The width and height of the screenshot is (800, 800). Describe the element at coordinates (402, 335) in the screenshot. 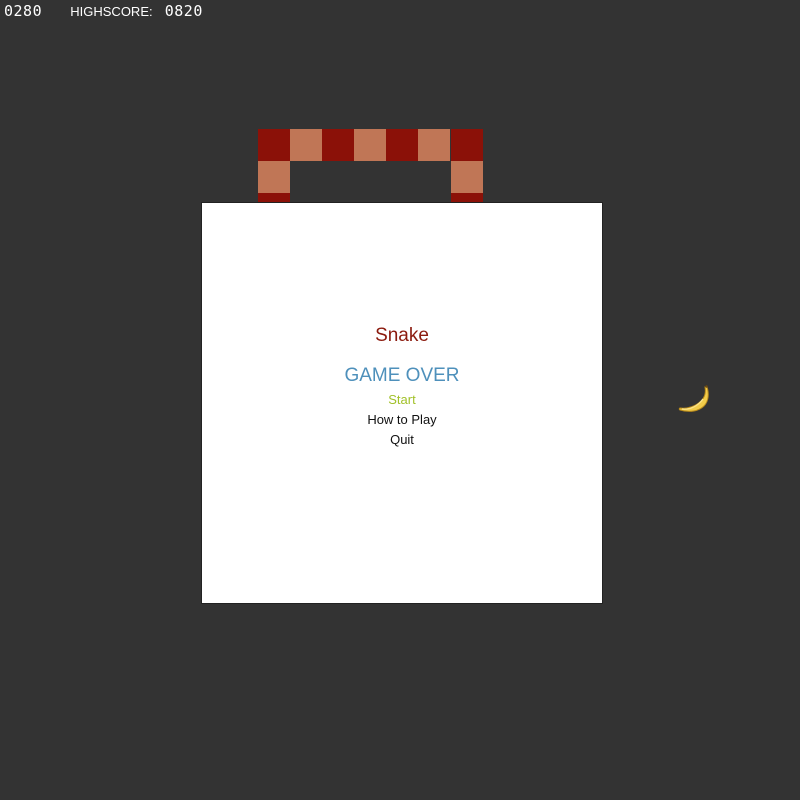

I see `menu-title: Snake` at that location.